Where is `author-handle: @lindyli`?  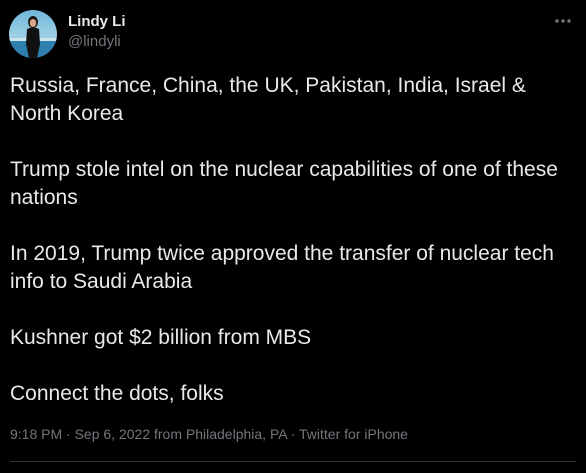
author-handle: @lindyli is located at coordinates (97, 42).